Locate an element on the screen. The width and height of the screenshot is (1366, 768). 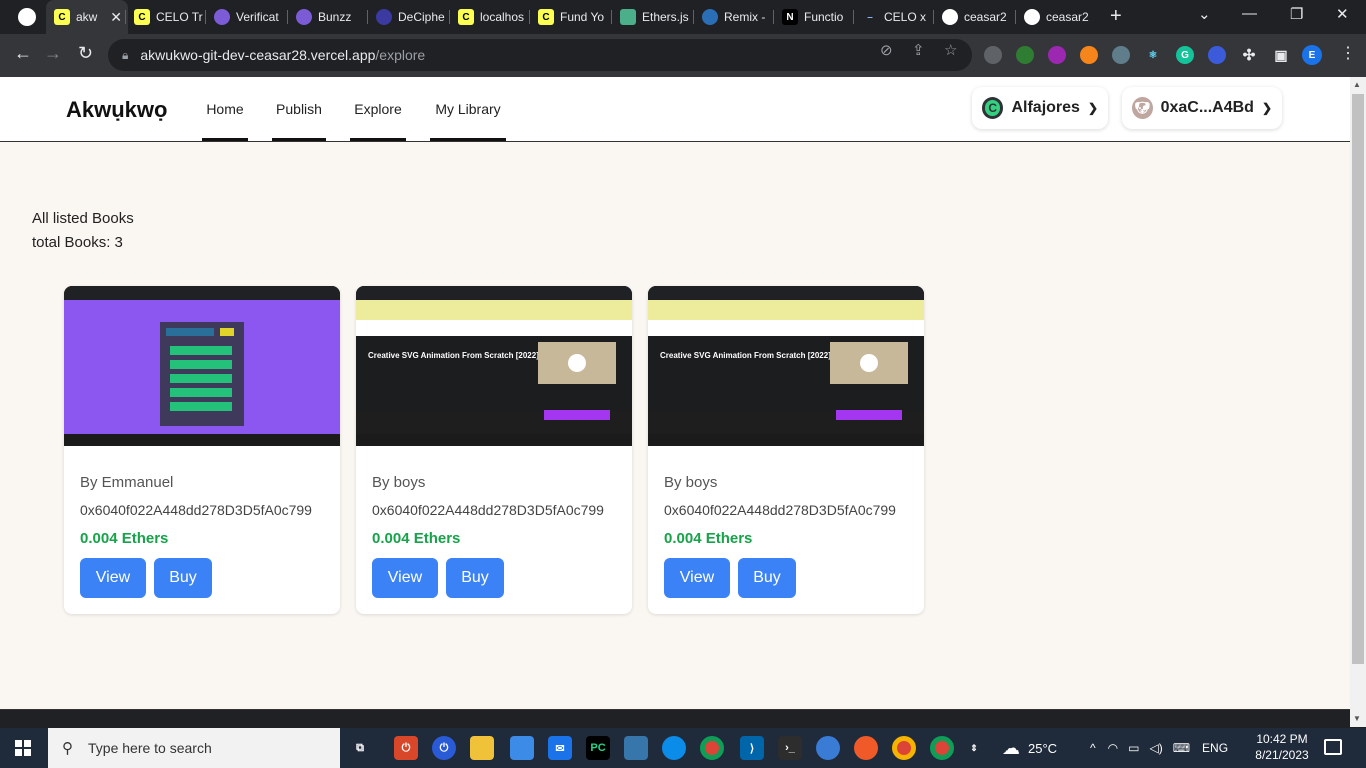
browser-tab: – CELO x is located at coordinates (894, 17).